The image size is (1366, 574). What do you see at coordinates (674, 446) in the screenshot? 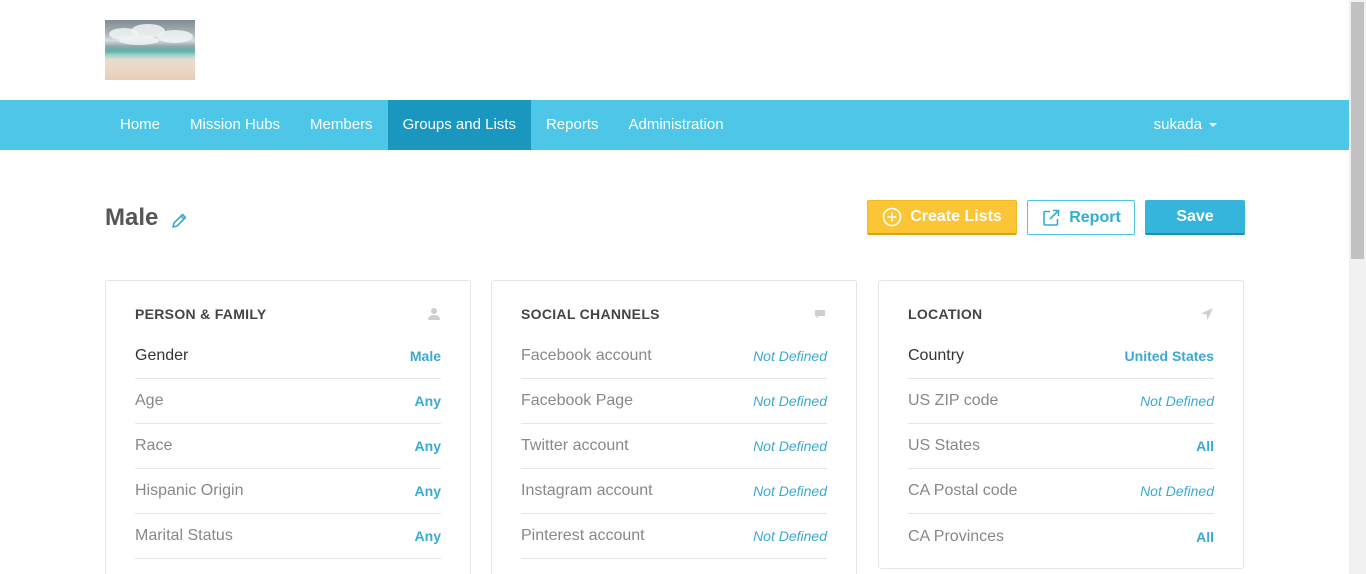
I see `filter-row-twitter-account: Twitter account Not Defined` at bounding box center [674, 446].